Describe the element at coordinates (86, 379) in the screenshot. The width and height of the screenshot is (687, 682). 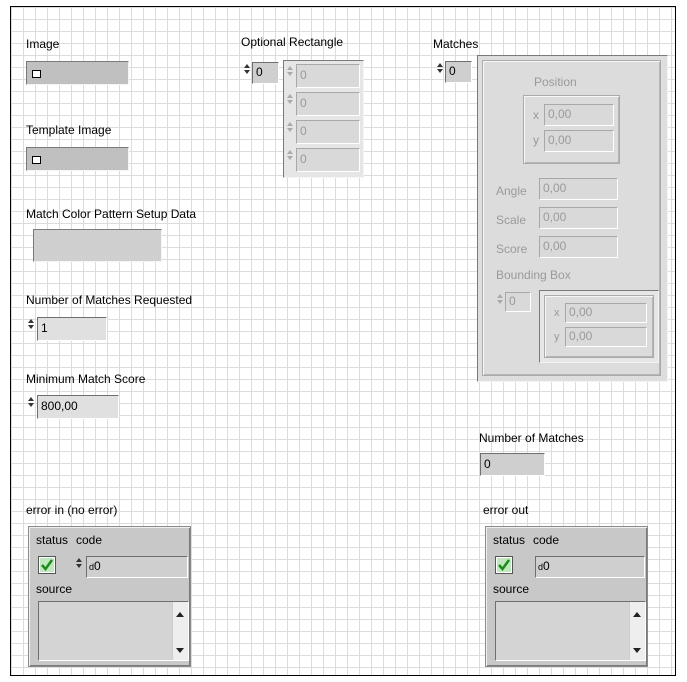
I see `min-score-label: Minimum Match Score` at that location.